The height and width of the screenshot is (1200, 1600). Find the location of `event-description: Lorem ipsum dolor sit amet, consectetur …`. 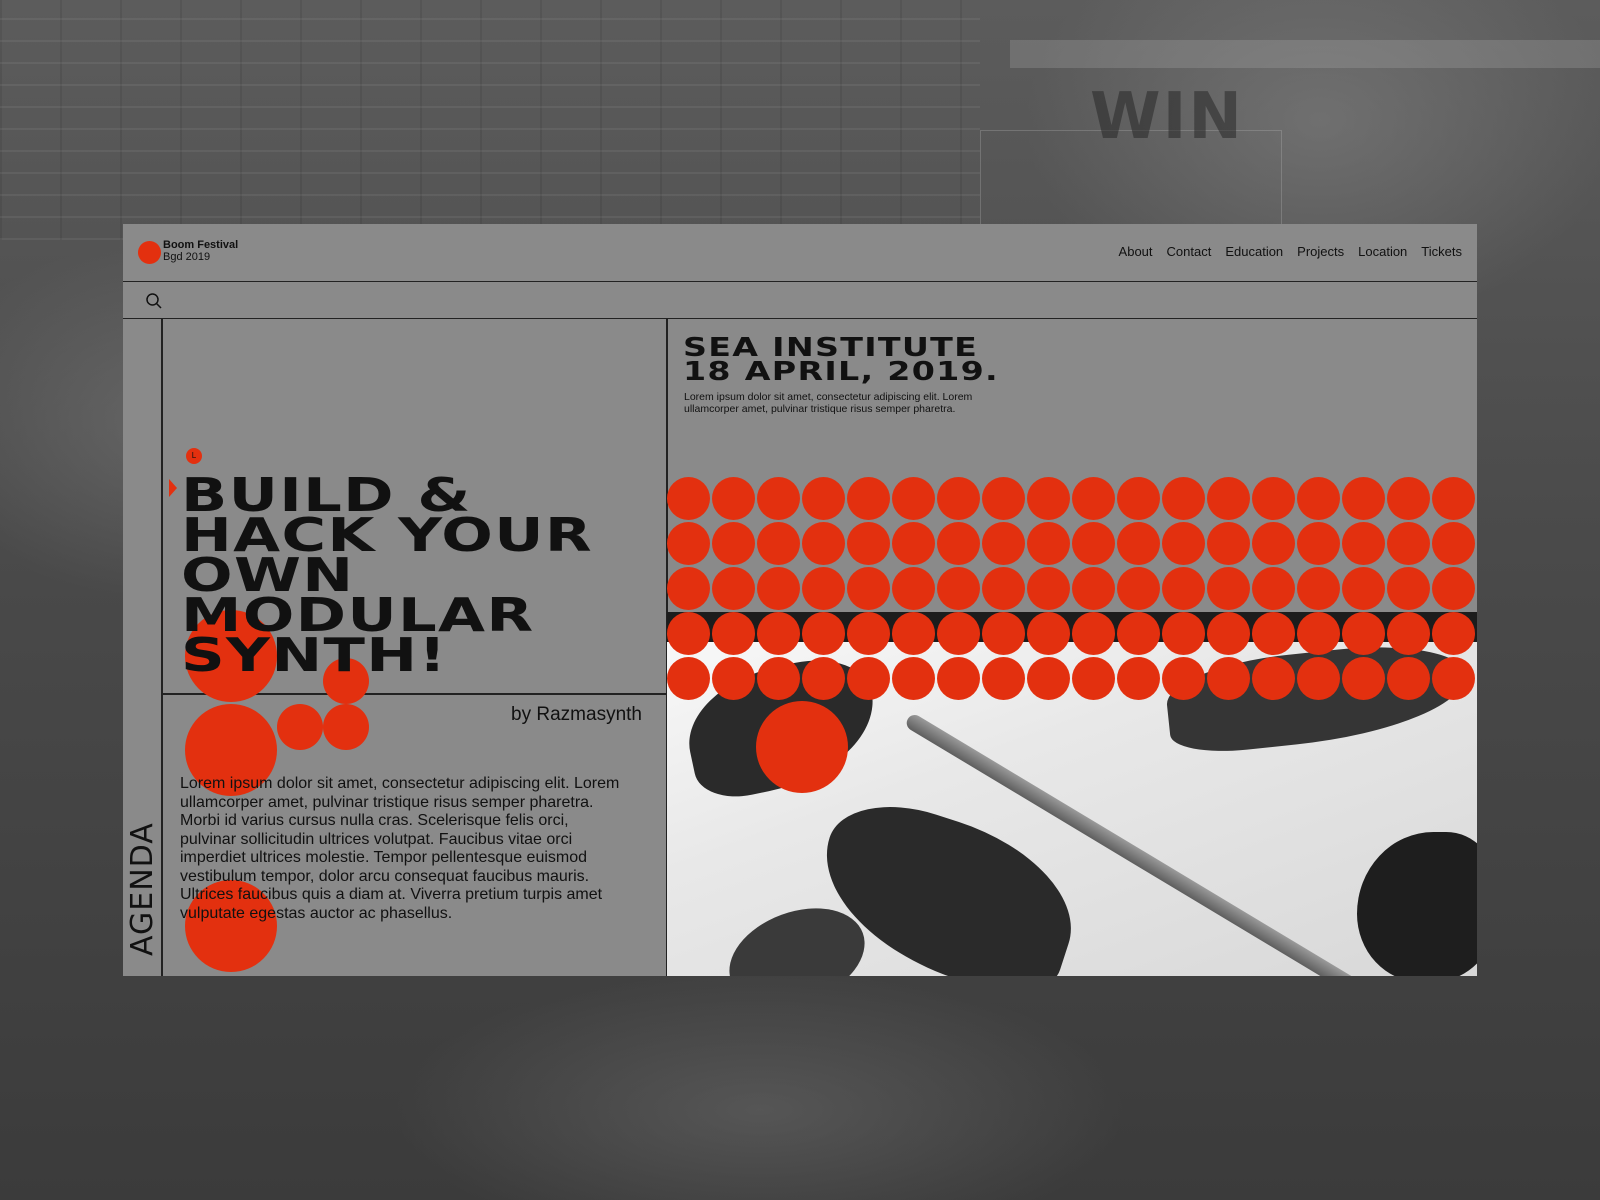

event-description: Lorem ipsum dolor sit amet, consectetur … is located at coordinates (828, 403).